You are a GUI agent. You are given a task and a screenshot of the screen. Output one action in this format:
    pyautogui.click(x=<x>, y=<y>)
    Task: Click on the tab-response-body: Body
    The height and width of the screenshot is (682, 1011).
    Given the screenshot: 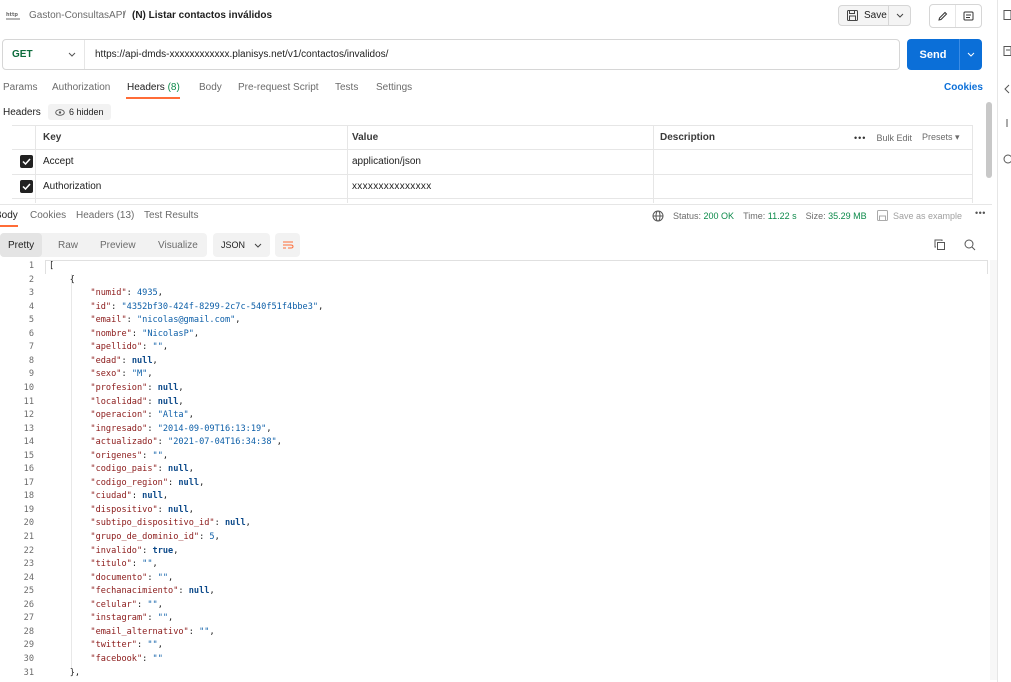 What is the action you would take?
    pyautogui.click(x=9, y=215)
    